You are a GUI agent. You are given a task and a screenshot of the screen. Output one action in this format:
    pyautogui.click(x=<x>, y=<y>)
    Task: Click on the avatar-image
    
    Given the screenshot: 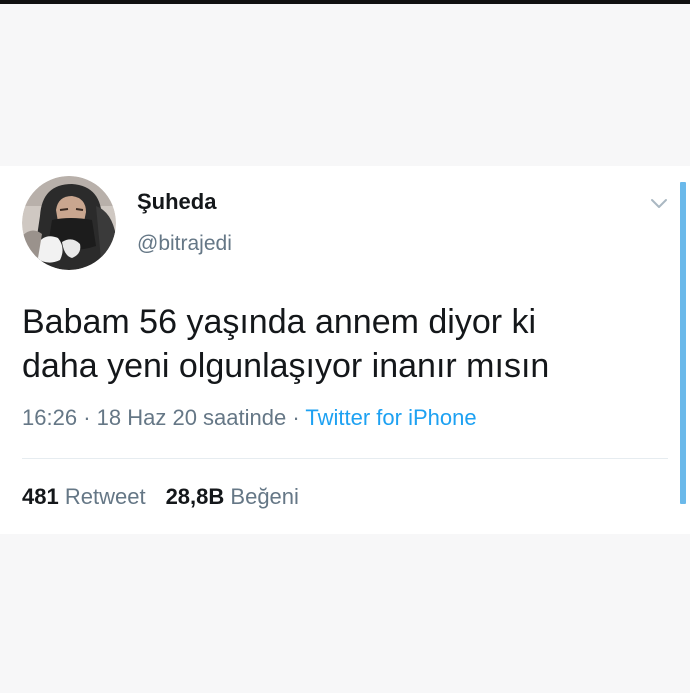 What is the action you would take?
    pyautogui.click(x=69, y=223)
    